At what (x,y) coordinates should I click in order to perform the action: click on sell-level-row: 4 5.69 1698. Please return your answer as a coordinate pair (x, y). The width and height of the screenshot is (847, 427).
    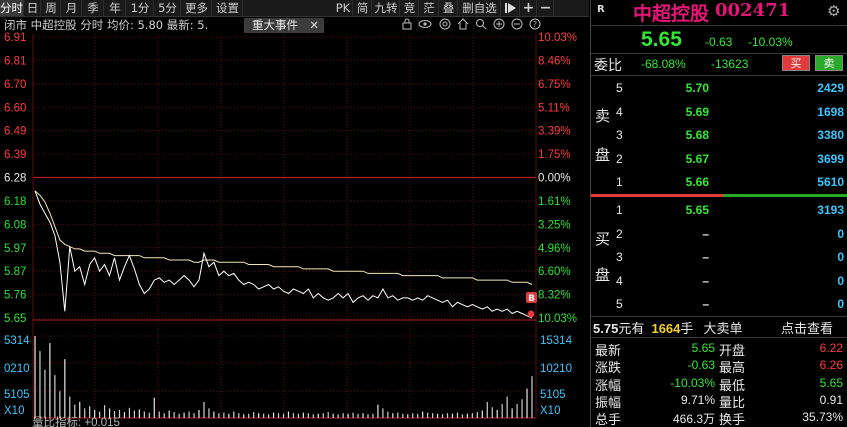
    Looking at the image, I should click on (719, 114).